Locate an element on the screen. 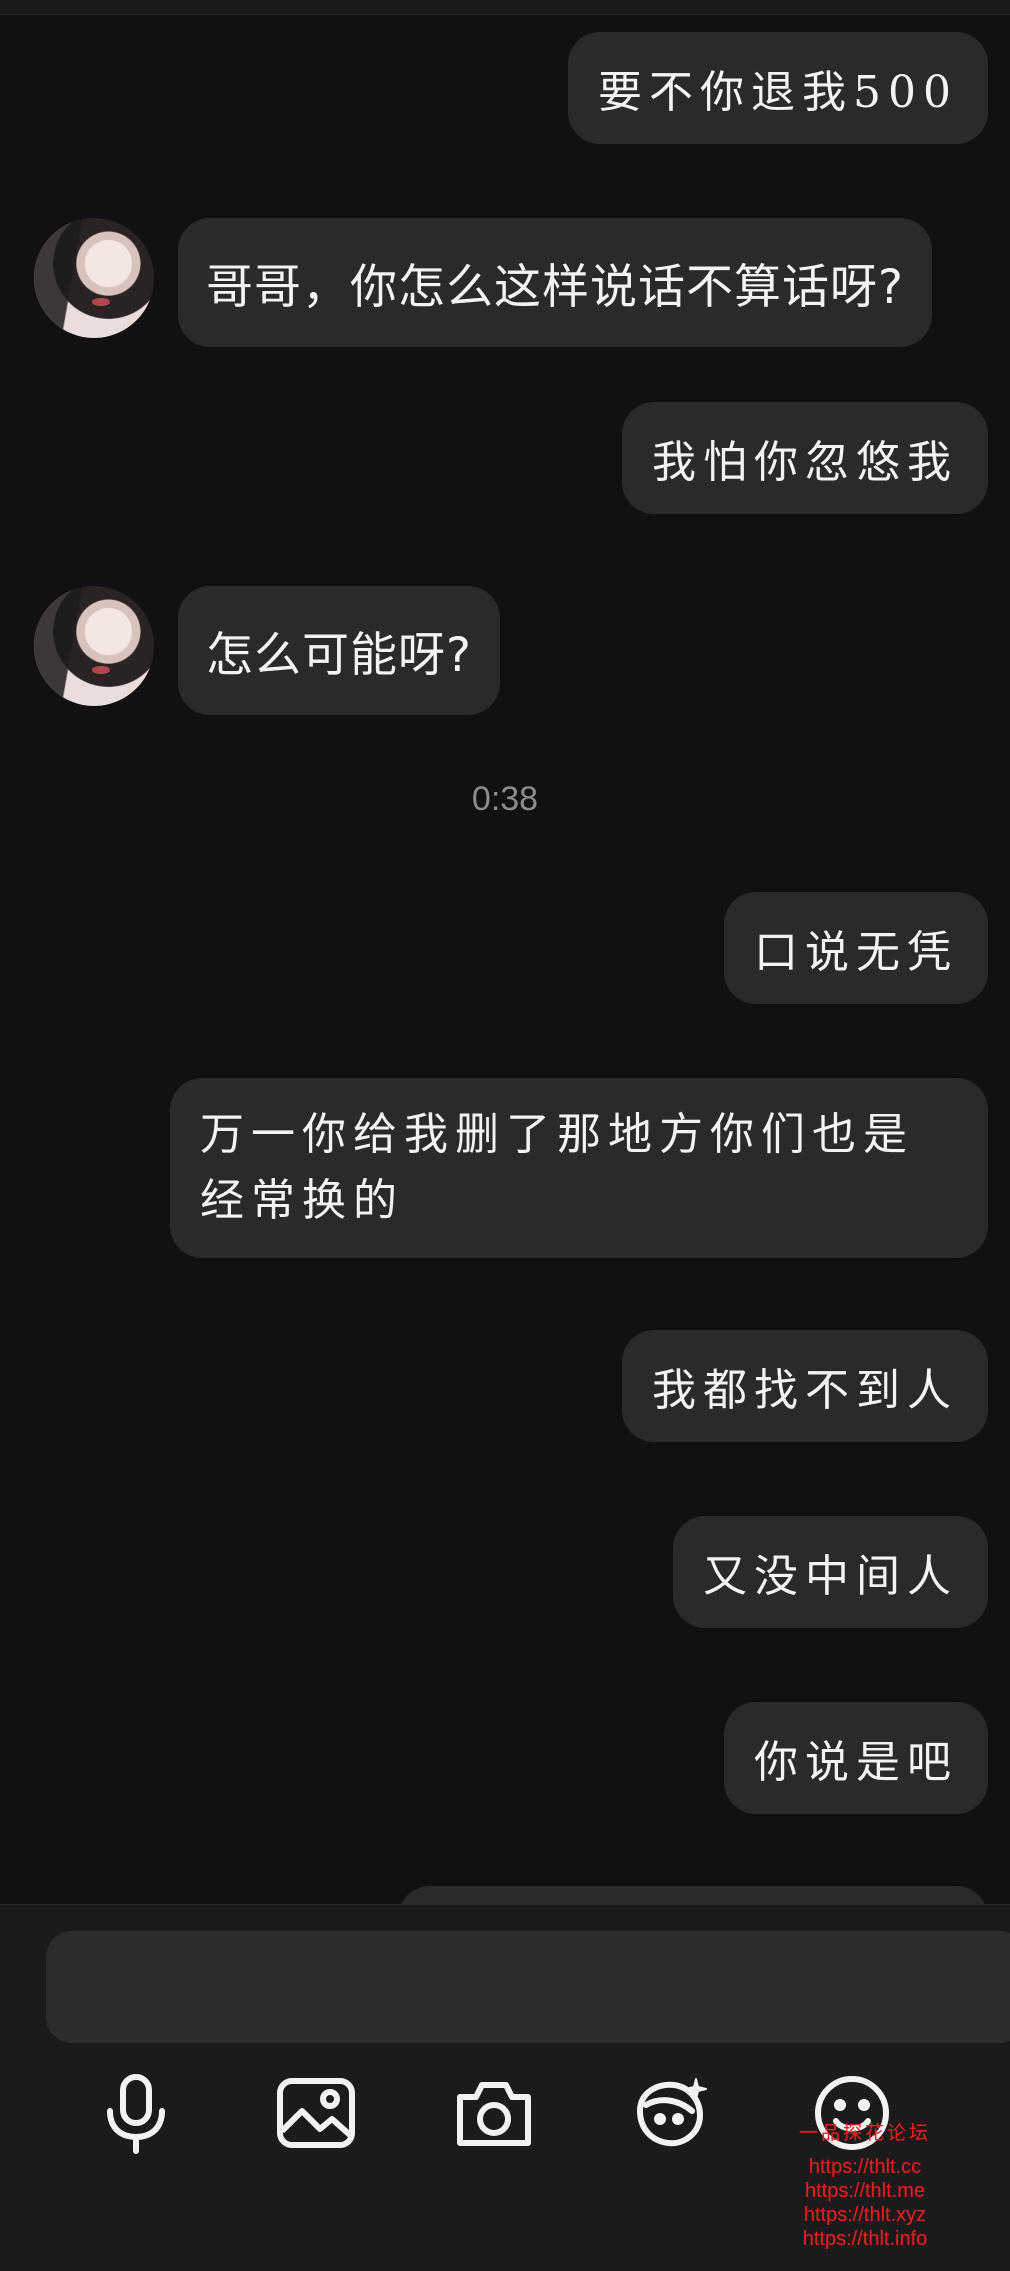  message-text: 口说无凭 is located at coordinates (856, 952).